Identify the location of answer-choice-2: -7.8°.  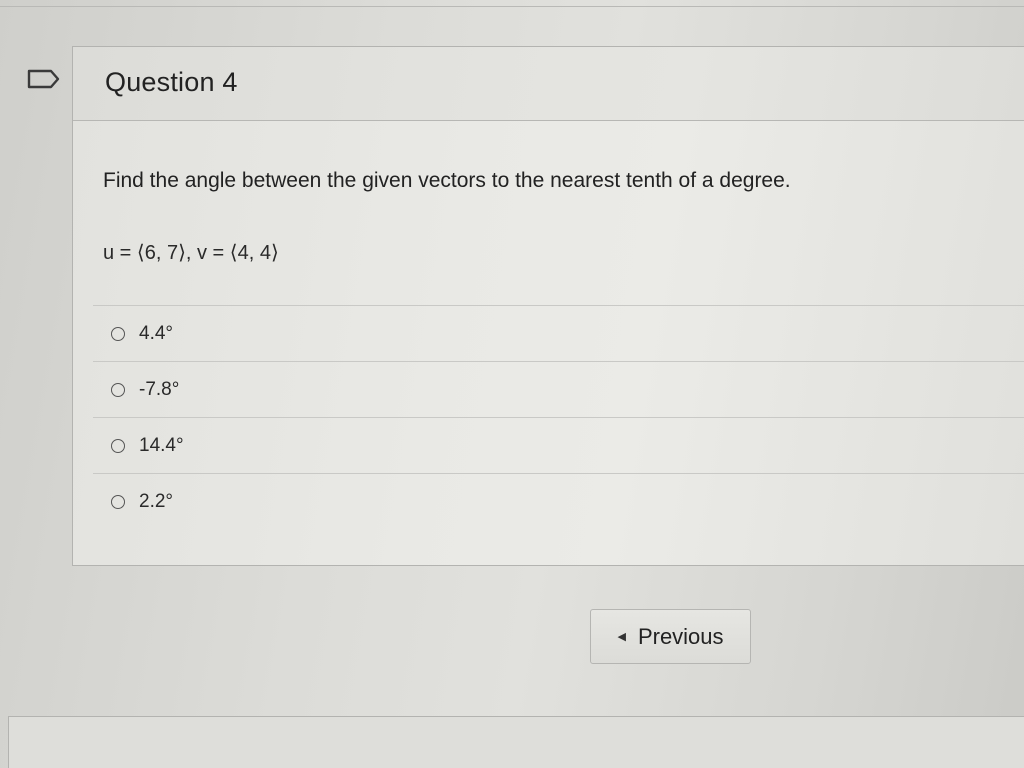
(558, 389).